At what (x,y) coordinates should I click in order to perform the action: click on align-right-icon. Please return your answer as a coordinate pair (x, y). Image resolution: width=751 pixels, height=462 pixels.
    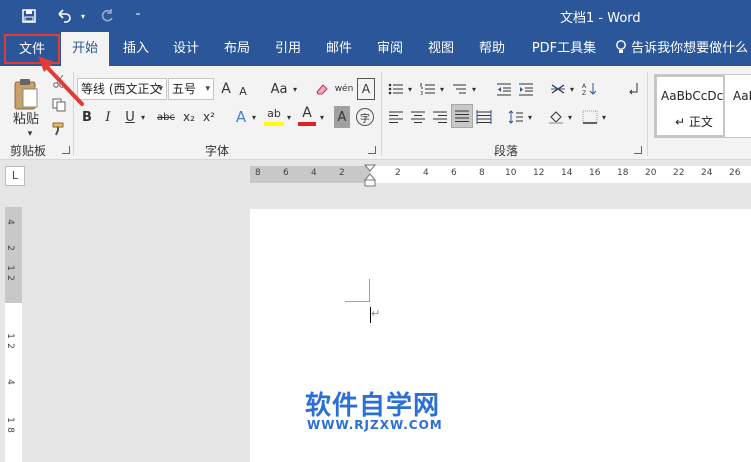
    Looking at the image, I should click on (440, 117).